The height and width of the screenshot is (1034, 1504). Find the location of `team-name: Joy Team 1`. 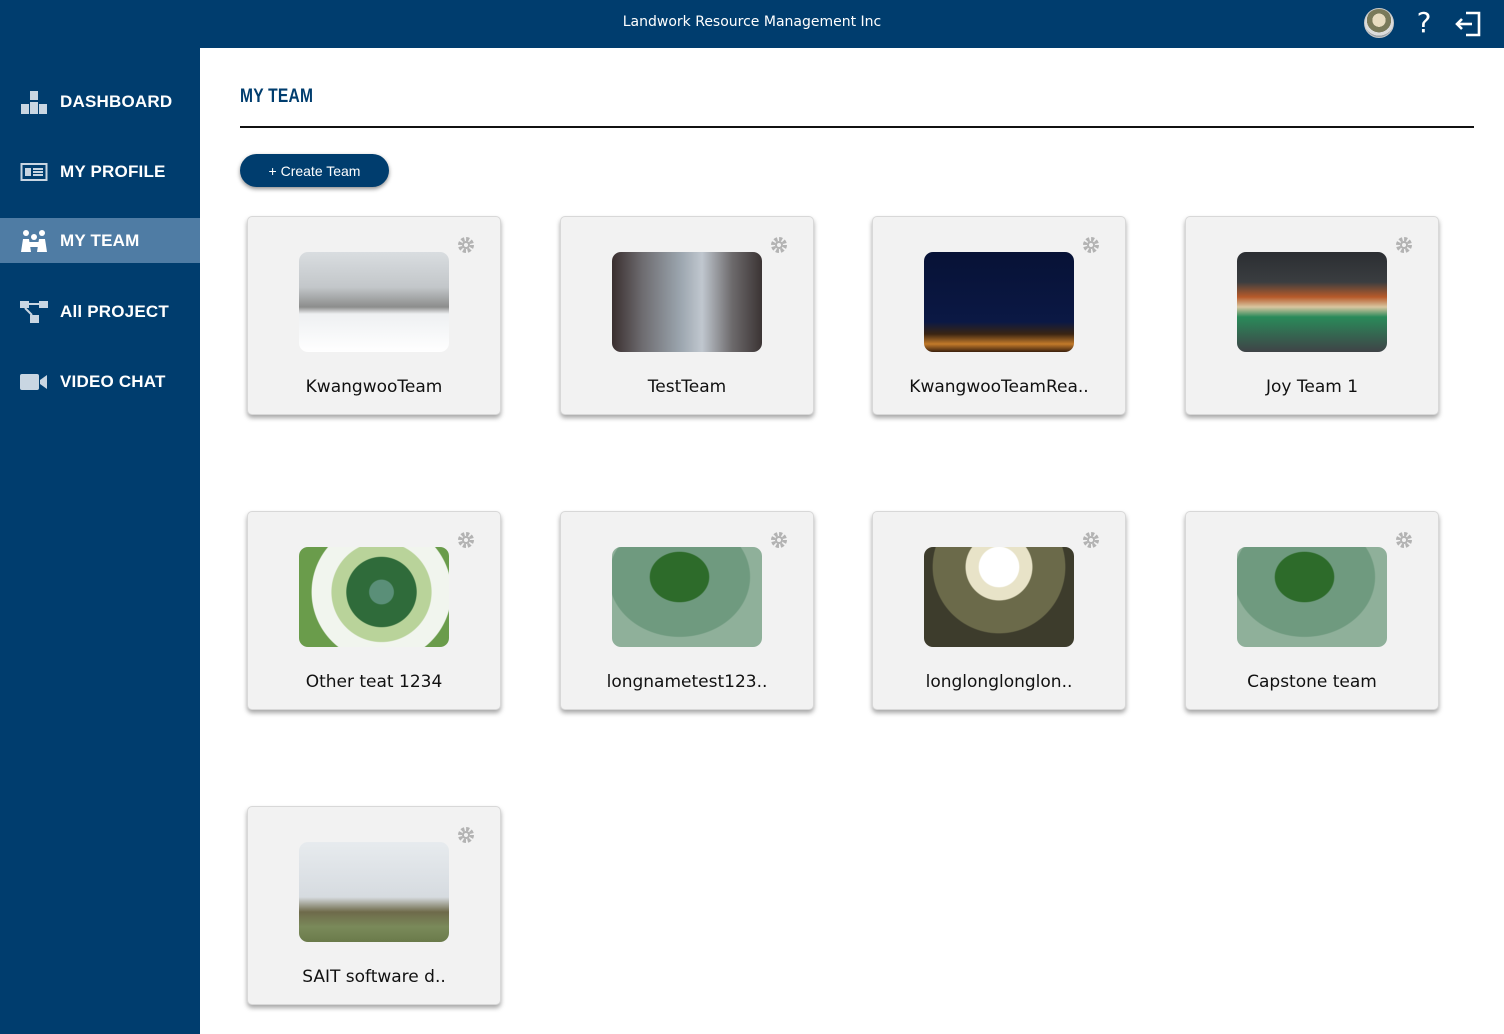

team-name: Joy Team 1 is located at coordinates (1312, 387).